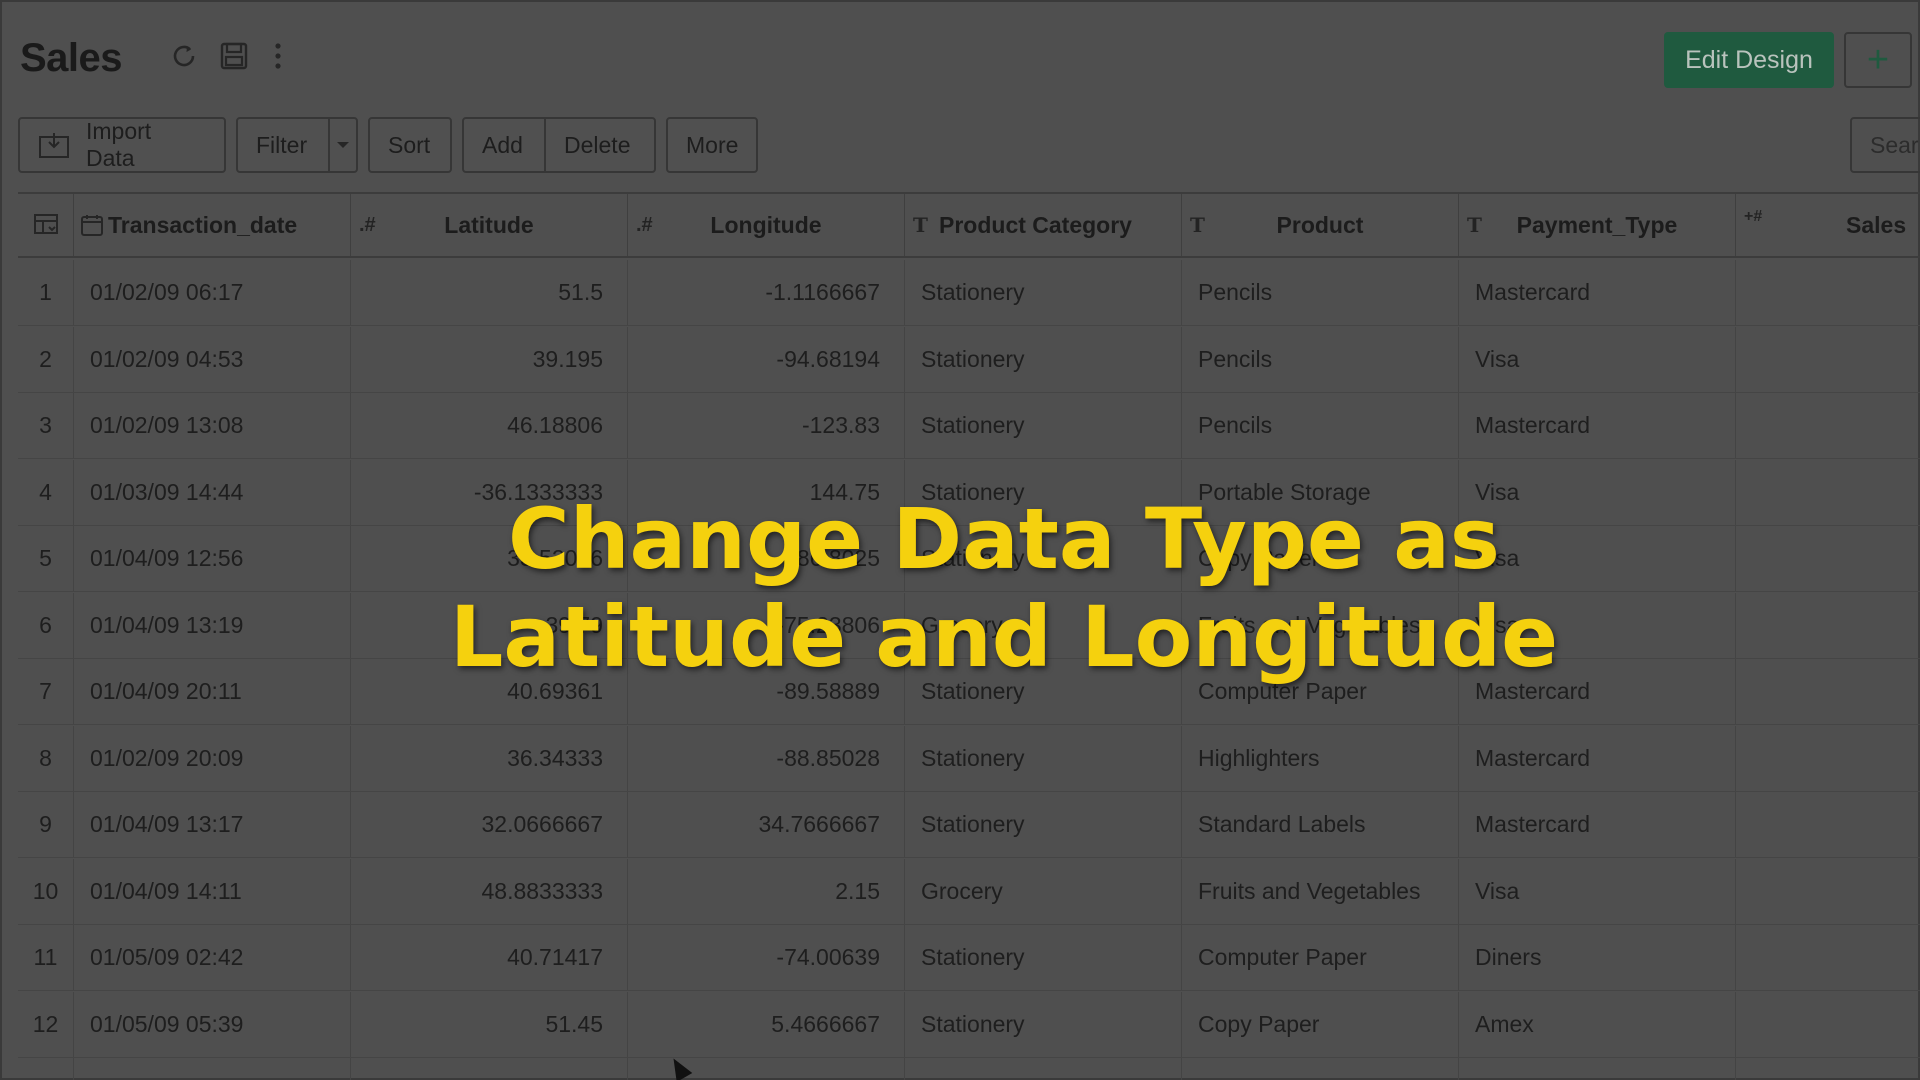 The height and width of the screenshot is (1080, 1920). Describe the element at coordinates (212, 1069) in the screenshot. I see `cell-transaction-date: 01/02/09 09:16` at that location.